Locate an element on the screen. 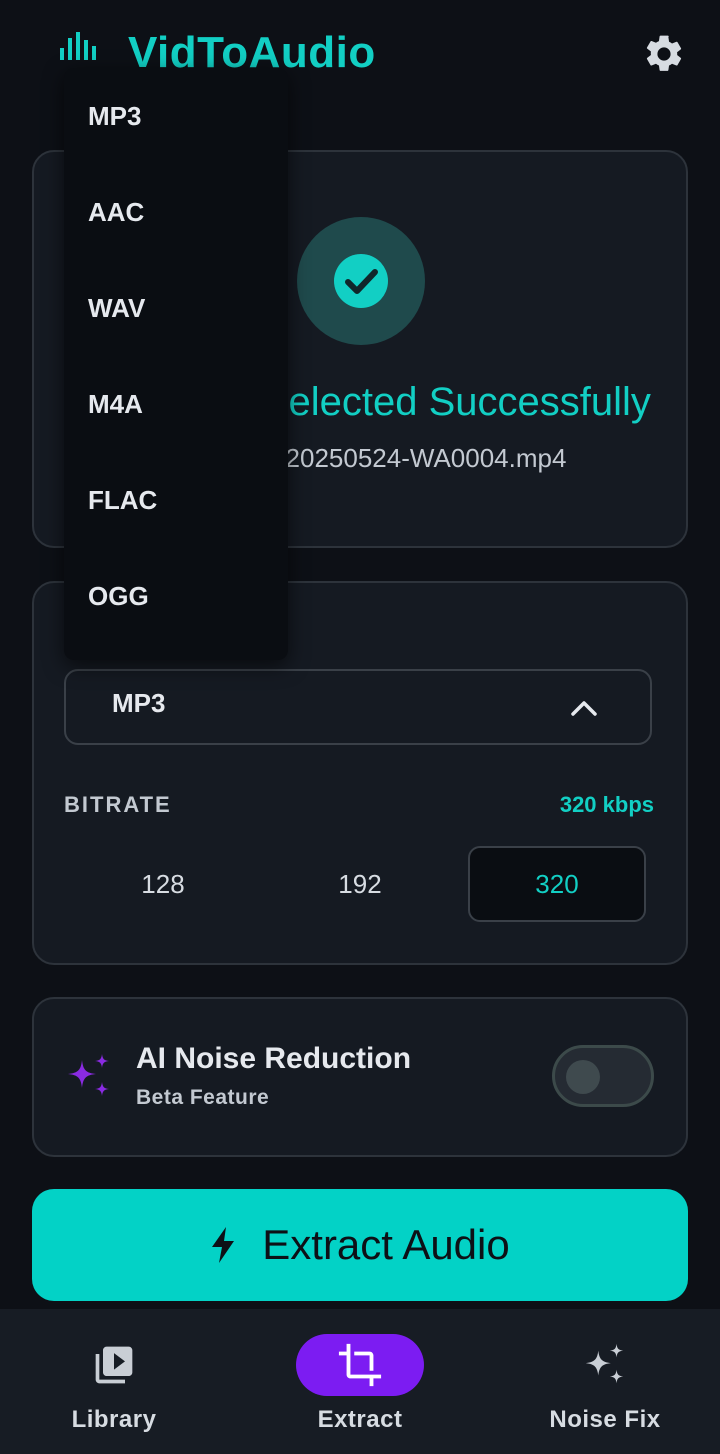 Image resolution: width=720 pixels, height=1454 pixels. extract-audio-label: Extract Audio is located at coordinates (386, 1244).